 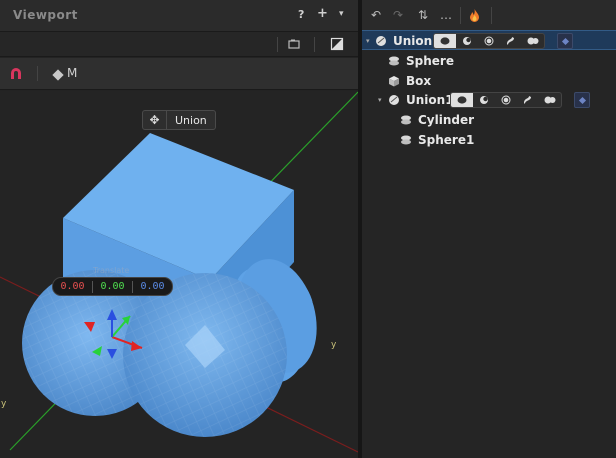 What do you see at coordinates (301, 14) in the screenshot?
I see `help-button: ?` at bounding box center [301, 14].